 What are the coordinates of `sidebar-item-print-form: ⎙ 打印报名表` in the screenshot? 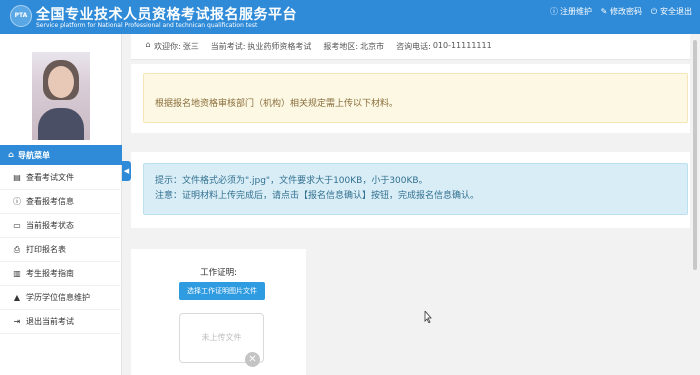 It's located at (61, 250).